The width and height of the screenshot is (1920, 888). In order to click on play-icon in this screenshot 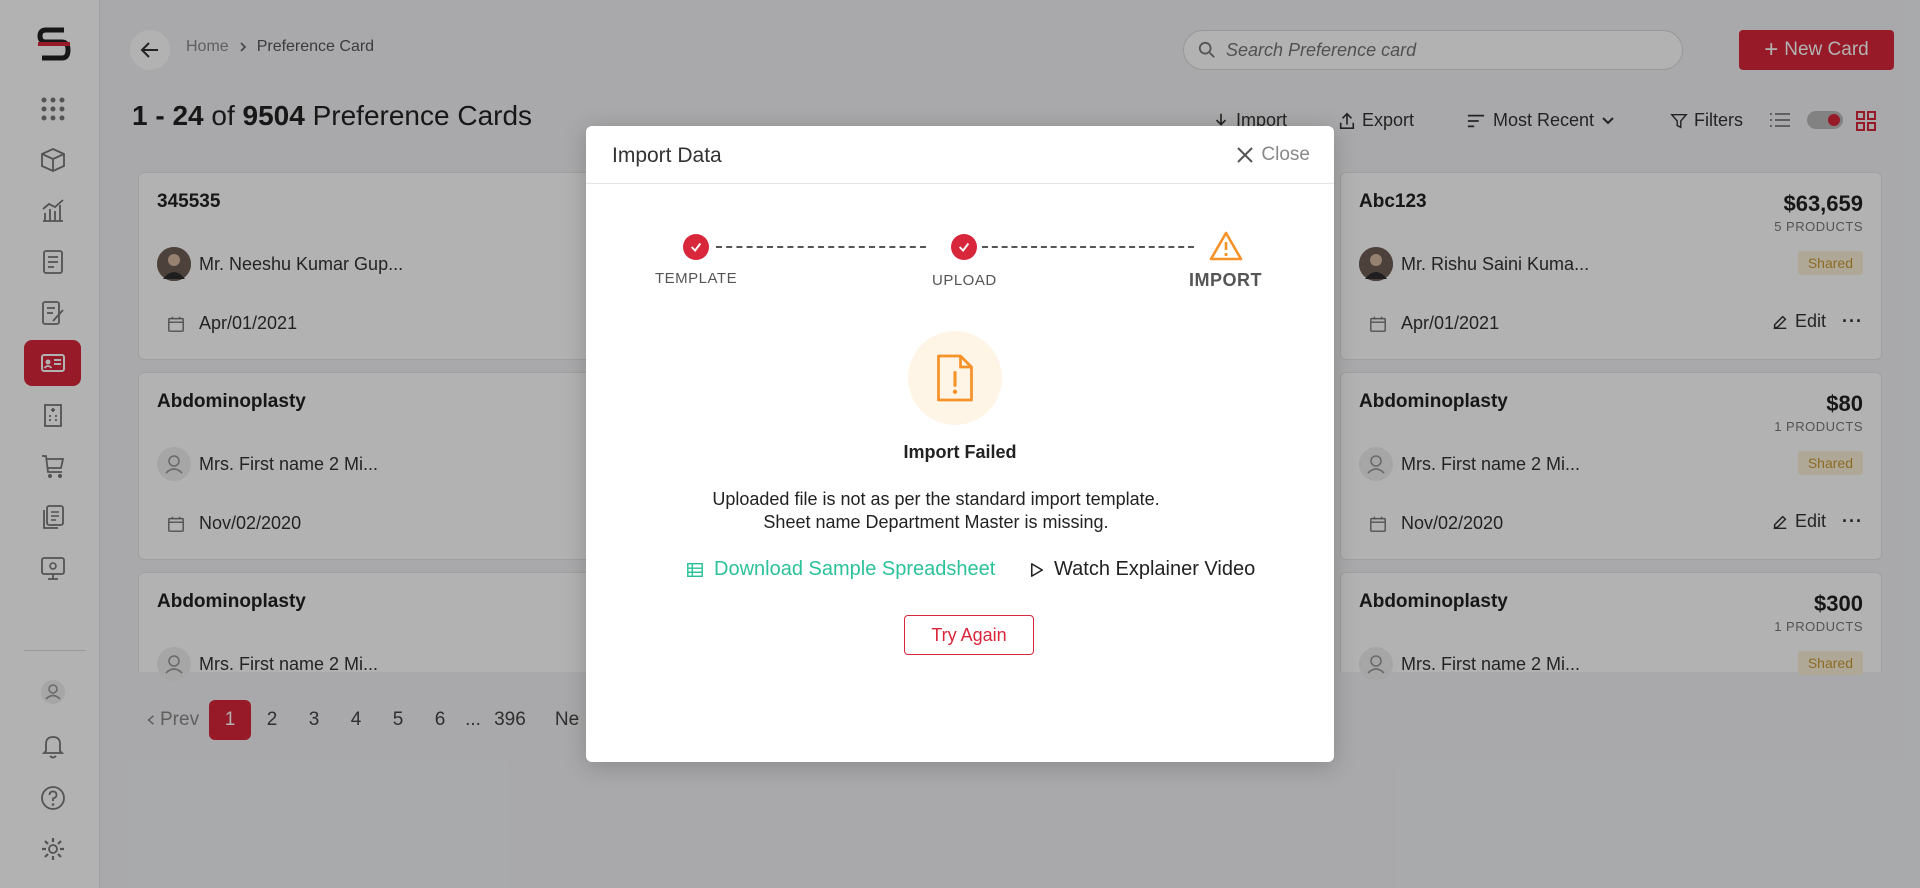, I will do `click(1037, 569)`.